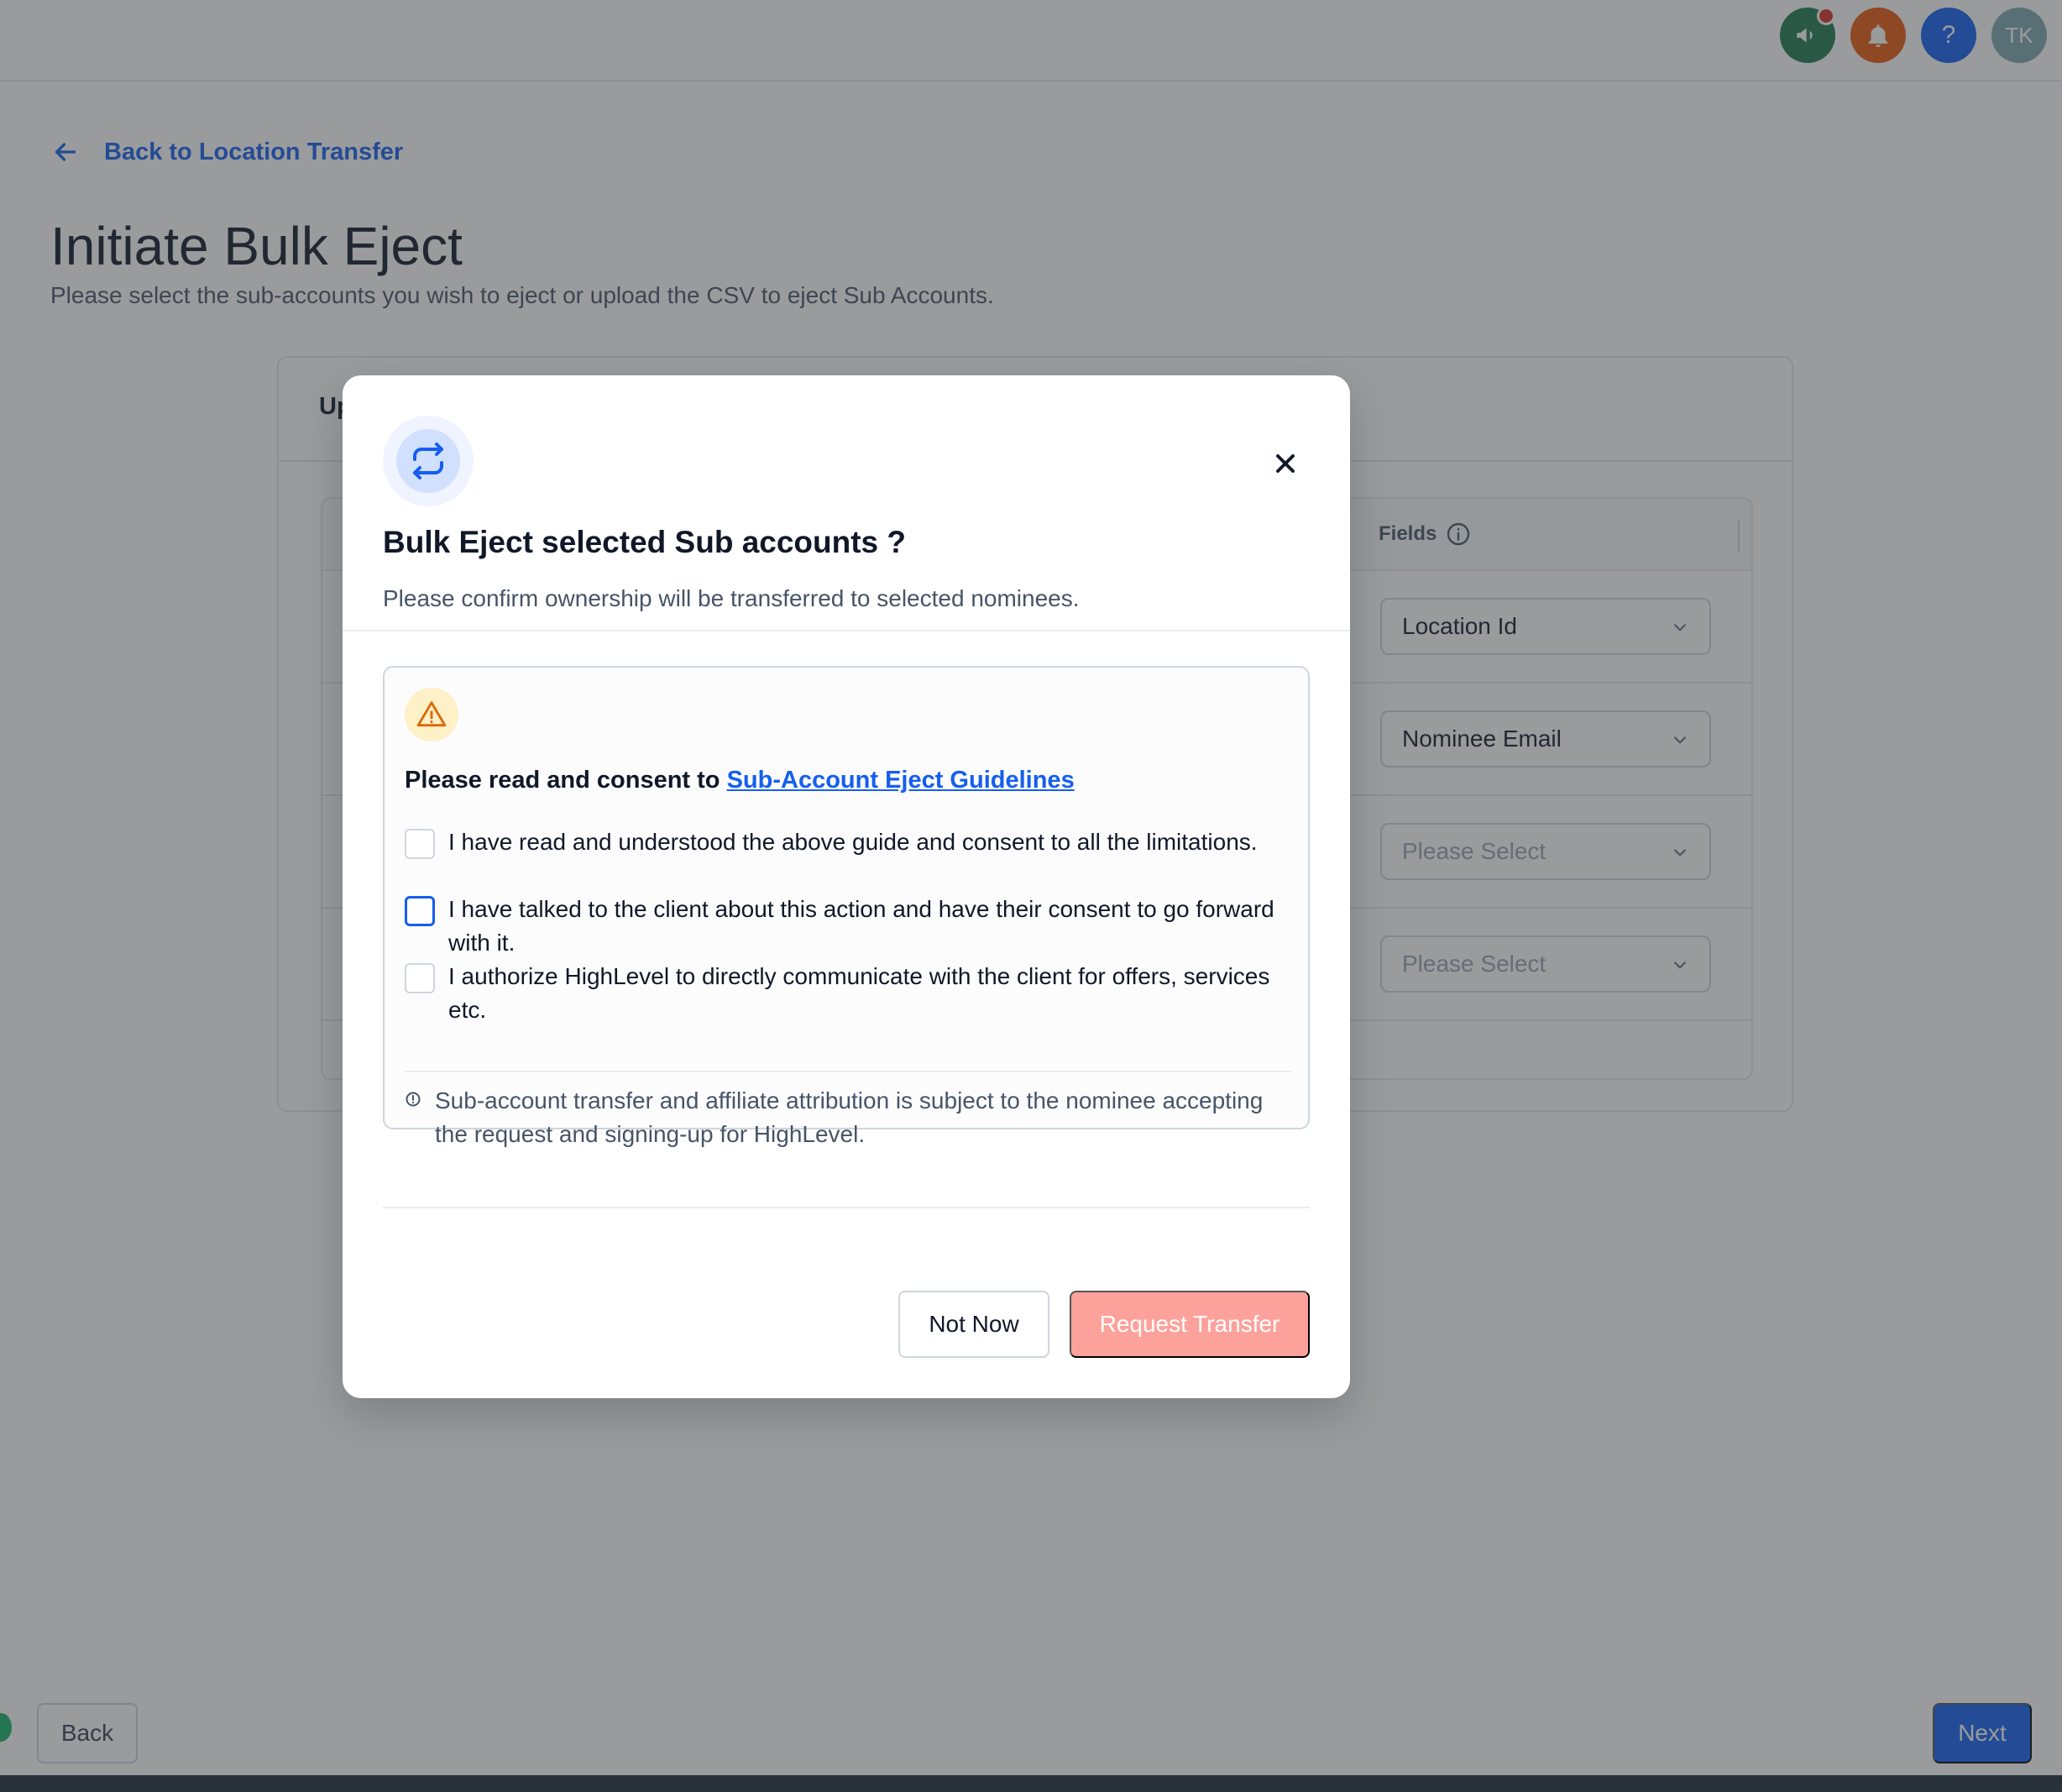 This screenshot has height=1792, width=2062. I want to click on not-now-button: Not Now, so click(973, 1324).